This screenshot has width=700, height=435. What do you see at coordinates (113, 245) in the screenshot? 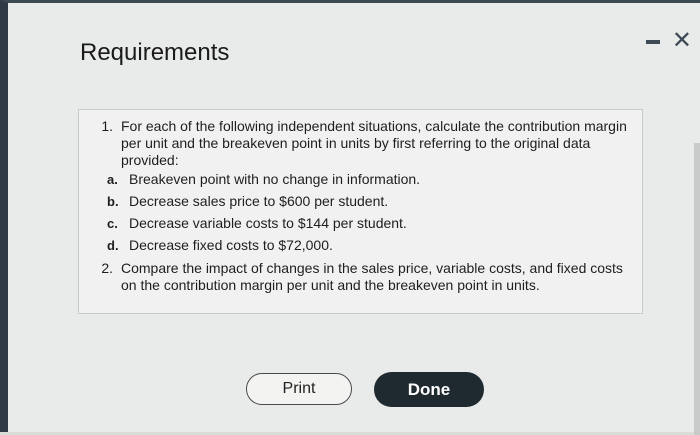
I see `sub-requirement-letter: d.` at bounding box center [113, 245].